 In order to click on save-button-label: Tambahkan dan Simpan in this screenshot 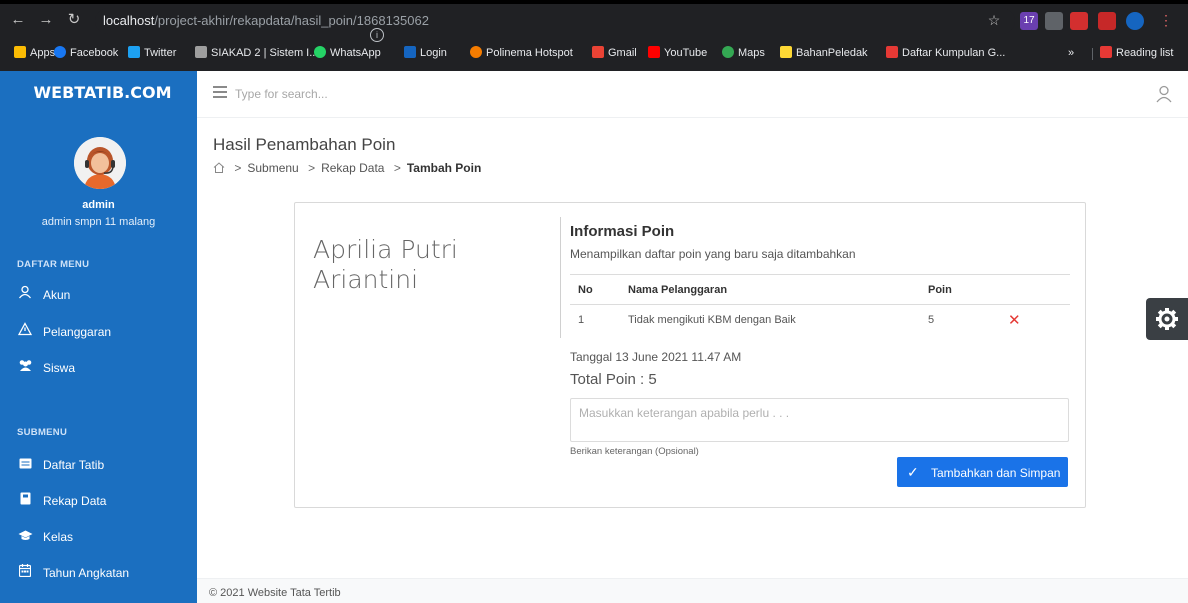, I will do `click(996, 472)`.